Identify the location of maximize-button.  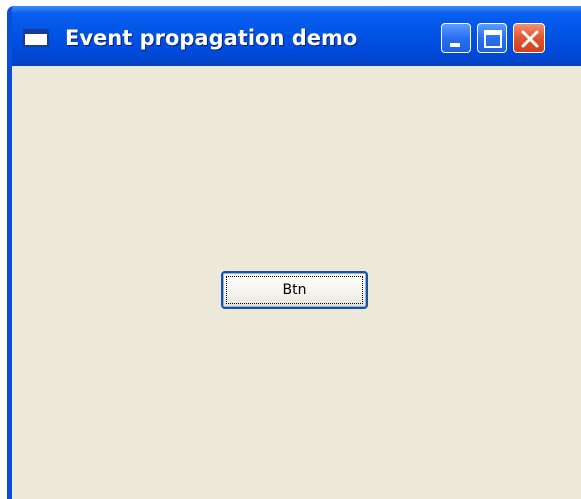
(492, 38).